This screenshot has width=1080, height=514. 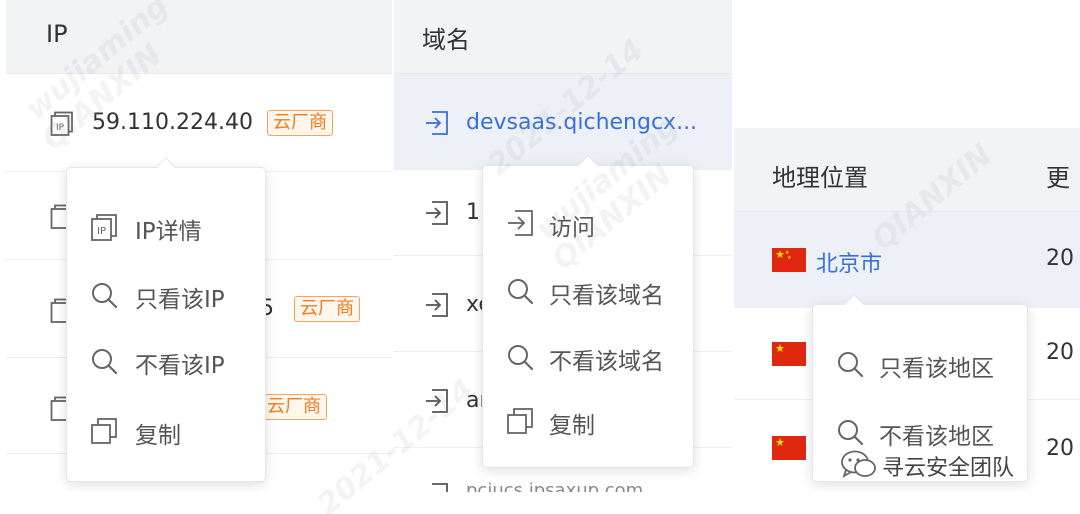 I want to click on domain-context-menu: 访问 只看该域名 不看该域名 复制, so click(x=588, y=311).